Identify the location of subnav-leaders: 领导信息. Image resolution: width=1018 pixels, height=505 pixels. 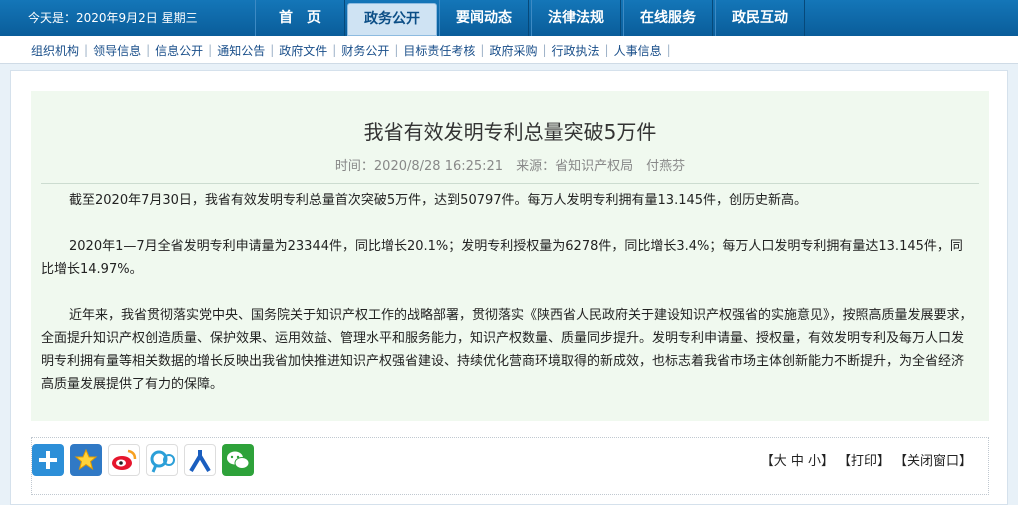
(117, 50).